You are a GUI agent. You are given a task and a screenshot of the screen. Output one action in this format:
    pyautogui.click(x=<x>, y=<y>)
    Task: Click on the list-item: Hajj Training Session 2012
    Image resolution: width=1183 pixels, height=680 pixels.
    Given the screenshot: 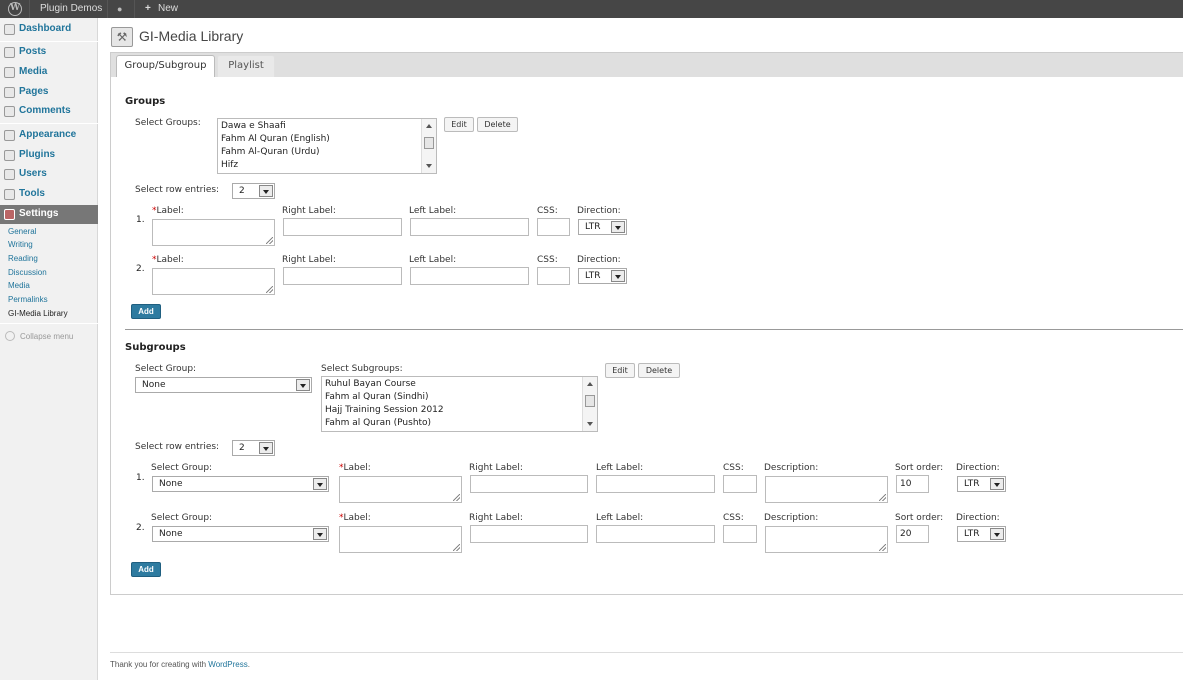 What is the action you would take?
    pyautogui.click(x=384, y=410)
    